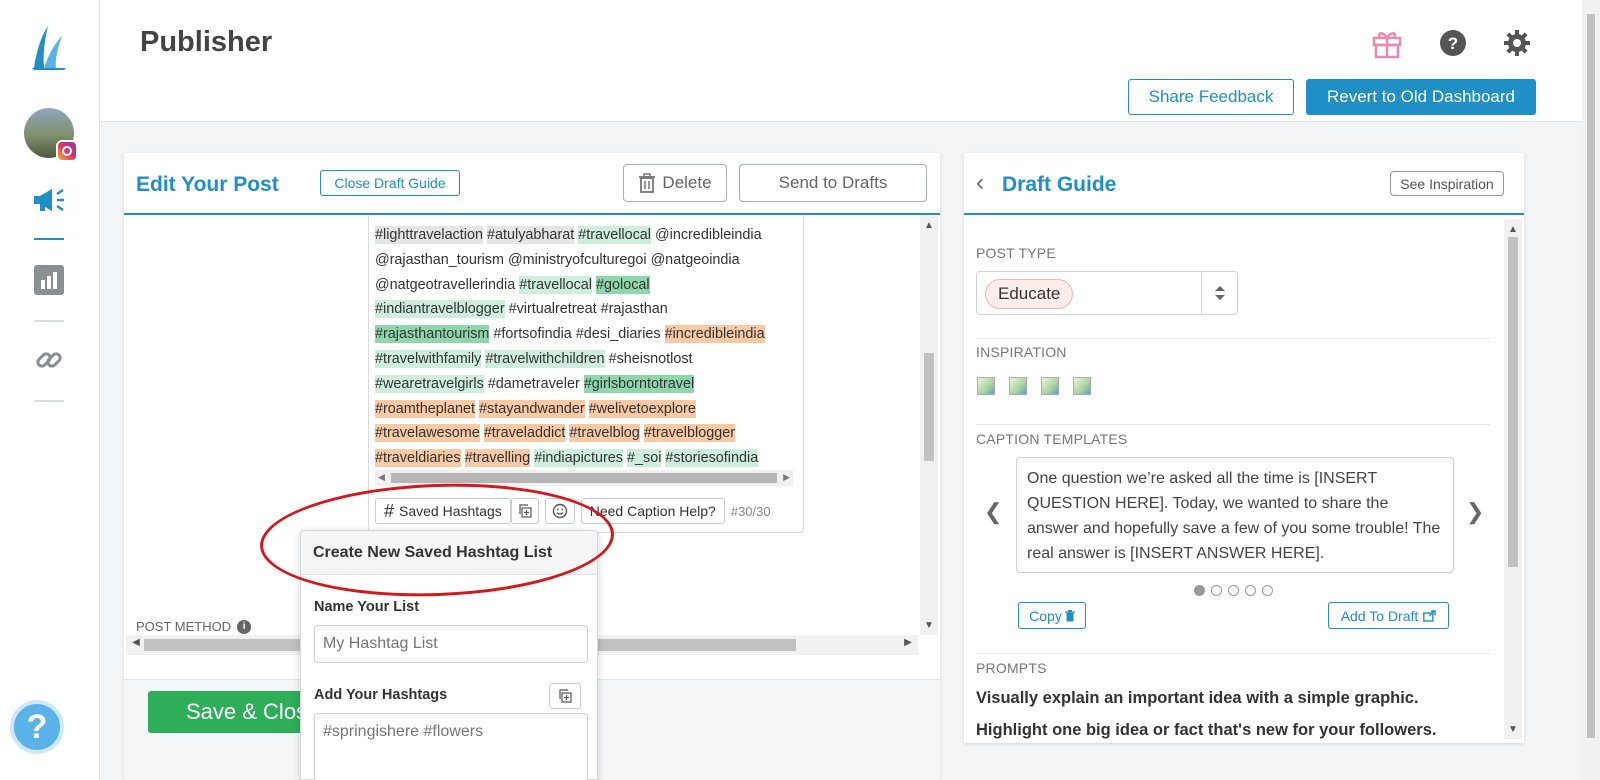 The width and height of the screenshot is (1600, 780). What do you see at coordinates (49, 360) in the screenshot?
I see `link-icon` at bounding box center [49, 360].